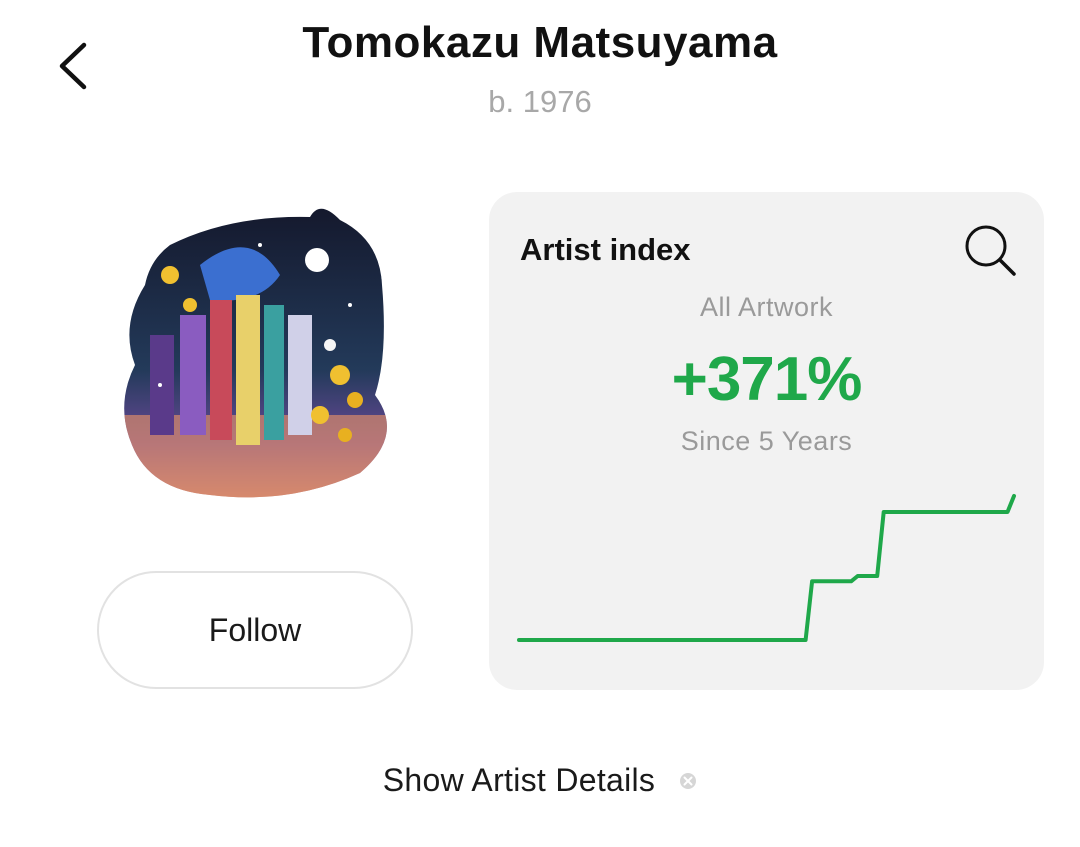 The height and width of the screenshot is (847, 1080). I want to click on show-artist-details-label: Show Artist Details, so click(519, 780).